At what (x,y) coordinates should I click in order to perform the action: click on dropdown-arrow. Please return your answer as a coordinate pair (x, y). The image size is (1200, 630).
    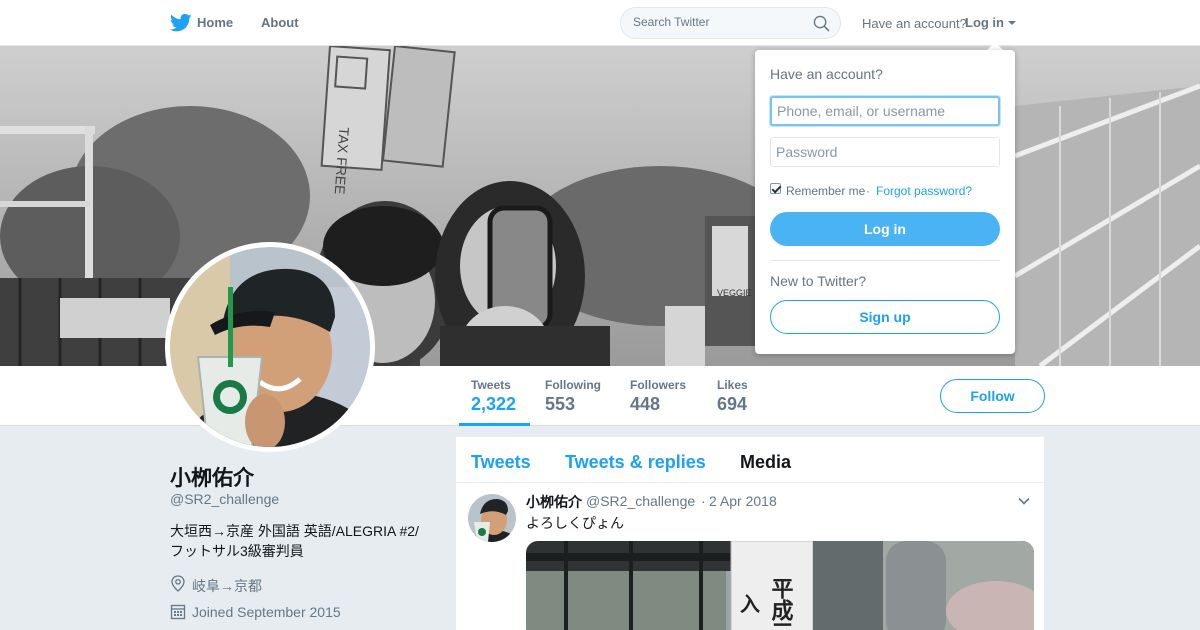
    Looking at the image, I should click on (995, 46).